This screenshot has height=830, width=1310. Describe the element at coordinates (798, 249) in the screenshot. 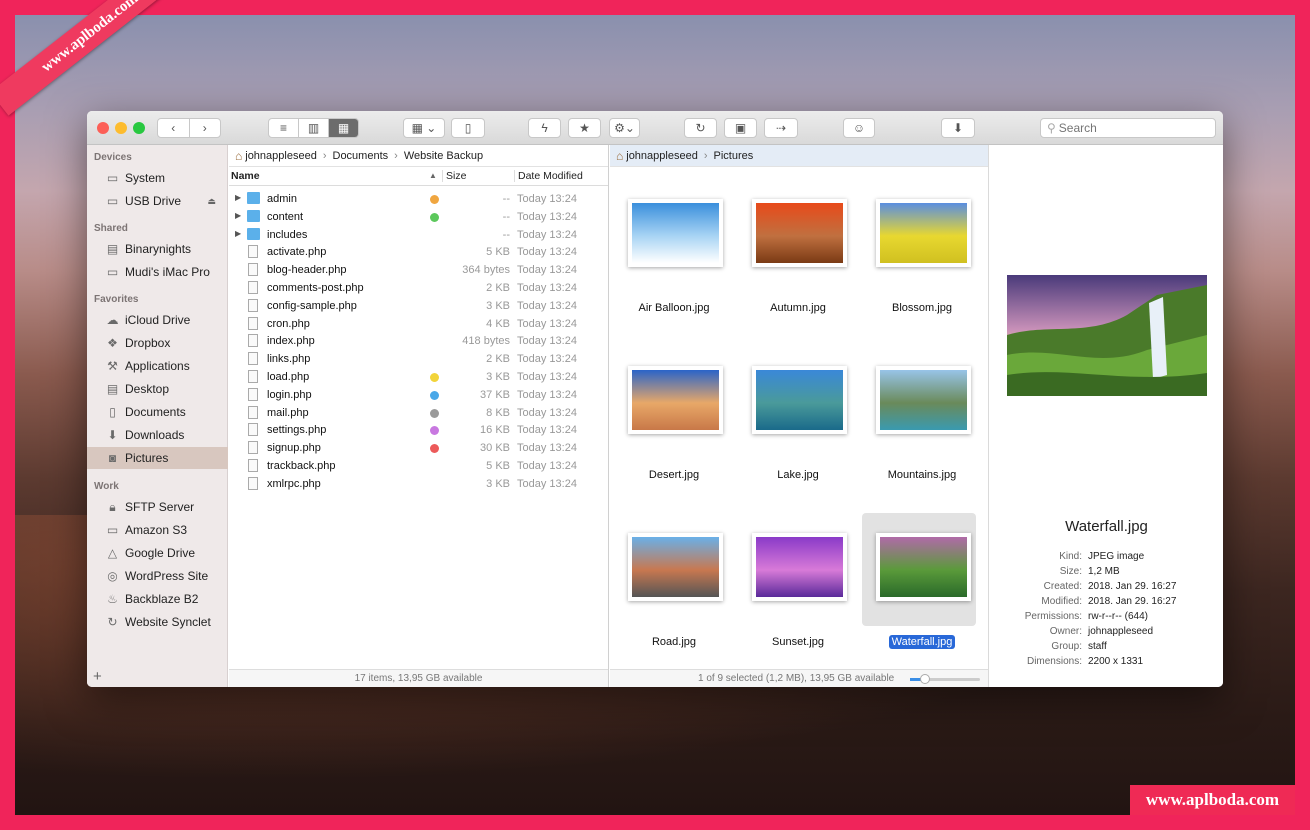

I see `image-thumbnail: Autumn.jpg` at that location.